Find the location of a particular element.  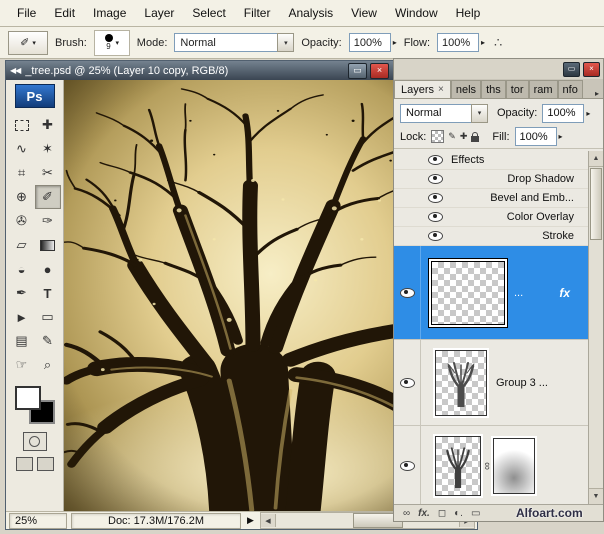

effect-row-color-overlay: Color Overlay is located at coordinates (491, 217).